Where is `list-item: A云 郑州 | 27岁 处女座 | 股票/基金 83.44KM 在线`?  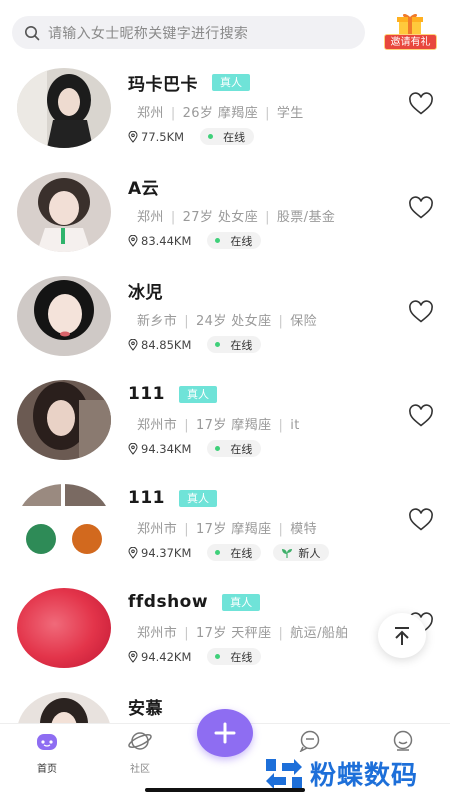
list-item: A云 郑州 | 27岁 处女座 | 股票/基金 83.44KM 在线 is located at coordinates (225, 218).